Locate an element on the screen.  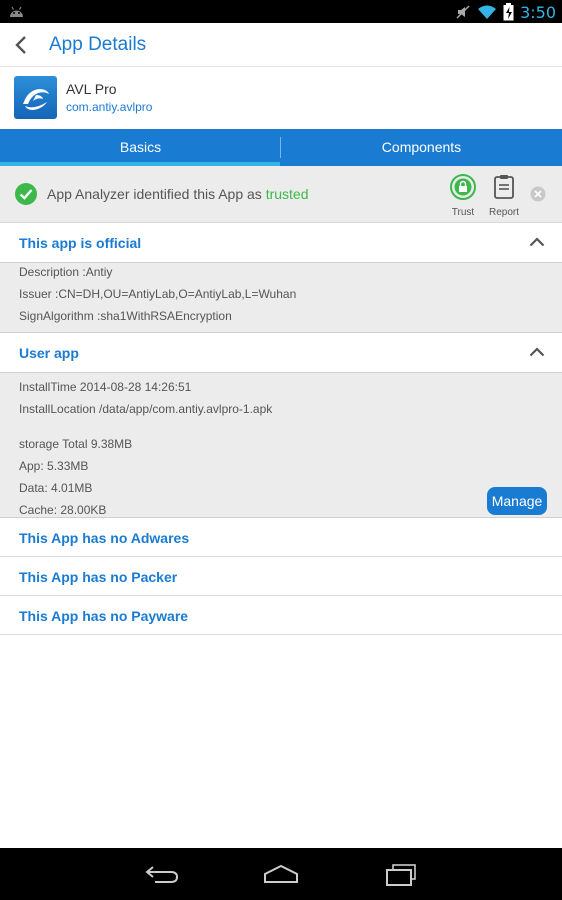
wifi-icon is located at coordinates (487, 12).